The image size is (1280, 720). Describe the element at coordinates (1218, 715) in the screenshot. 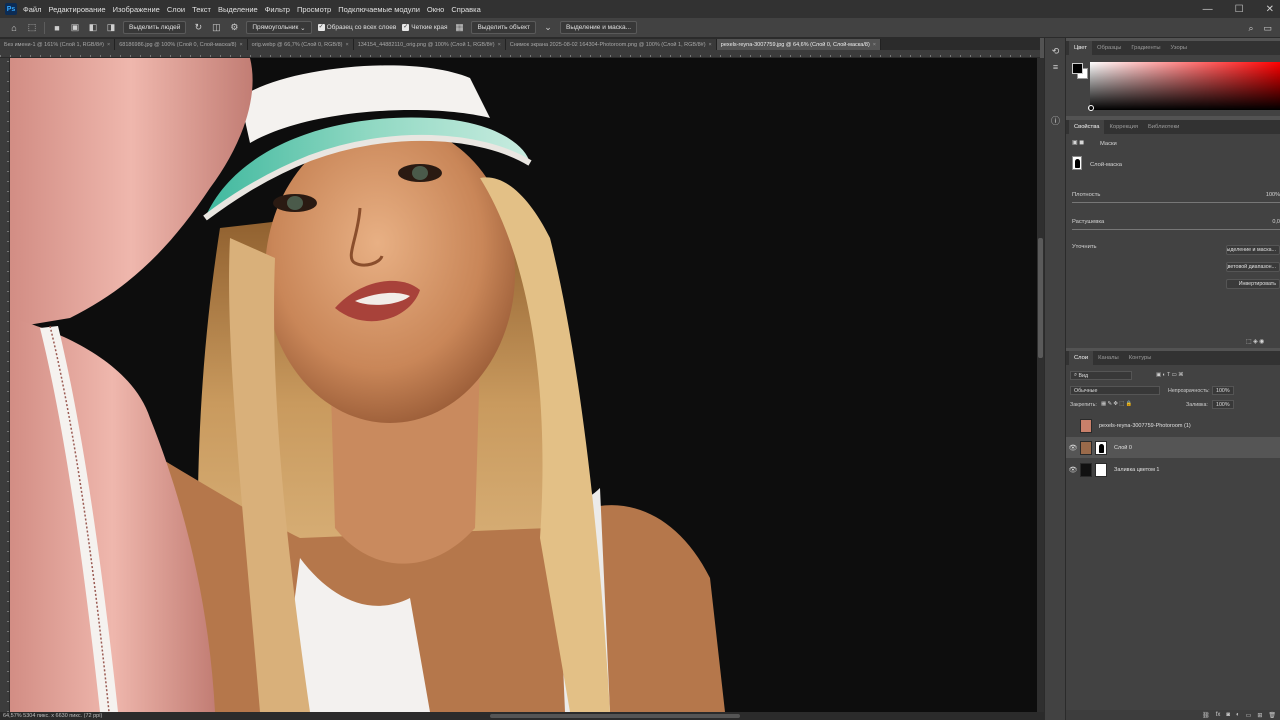

I see `fx-icon: fx` at that location.